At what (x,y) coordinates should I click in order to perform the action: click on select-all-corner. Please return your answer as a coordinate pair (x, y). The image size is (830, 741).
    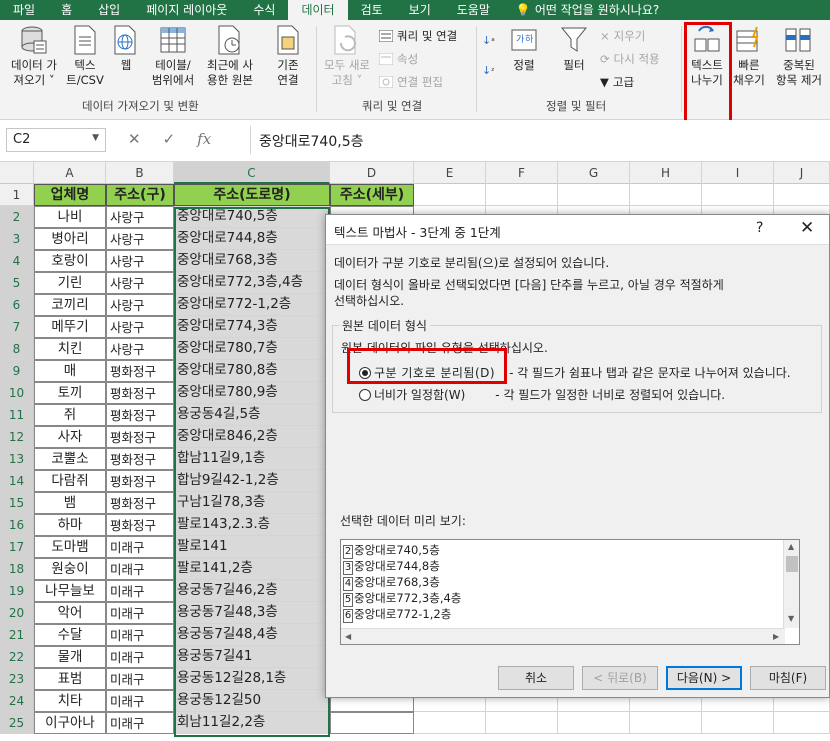
    Looking at the image, I should click on (17, 173).